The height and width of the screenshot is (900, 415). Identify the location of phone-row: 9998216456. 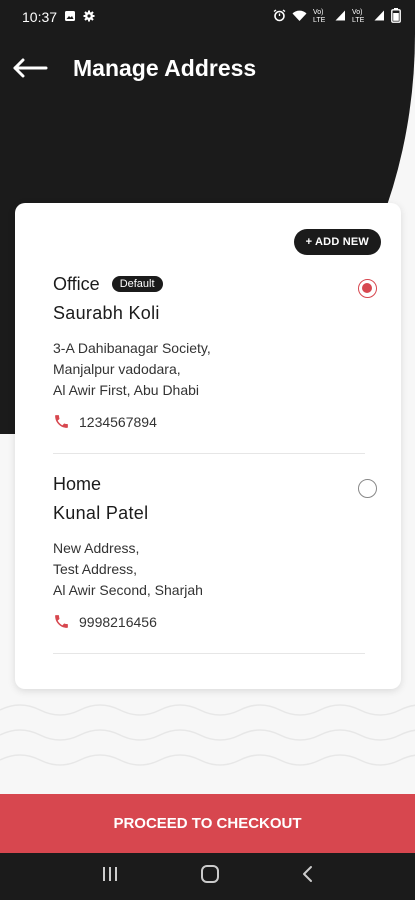
(209, 621).